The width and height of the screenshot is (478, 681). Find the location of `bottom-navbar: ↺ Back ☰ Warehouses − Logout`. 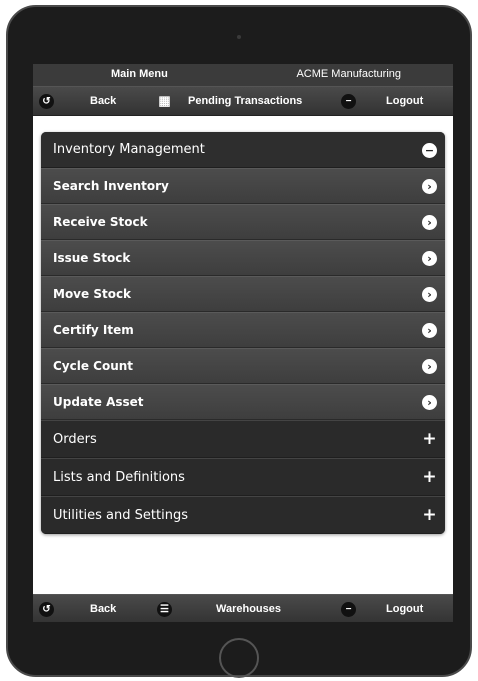

bottom-navbar: ↺ Back ☰ Warehouses − Logout is located at coordinates (243, 608).